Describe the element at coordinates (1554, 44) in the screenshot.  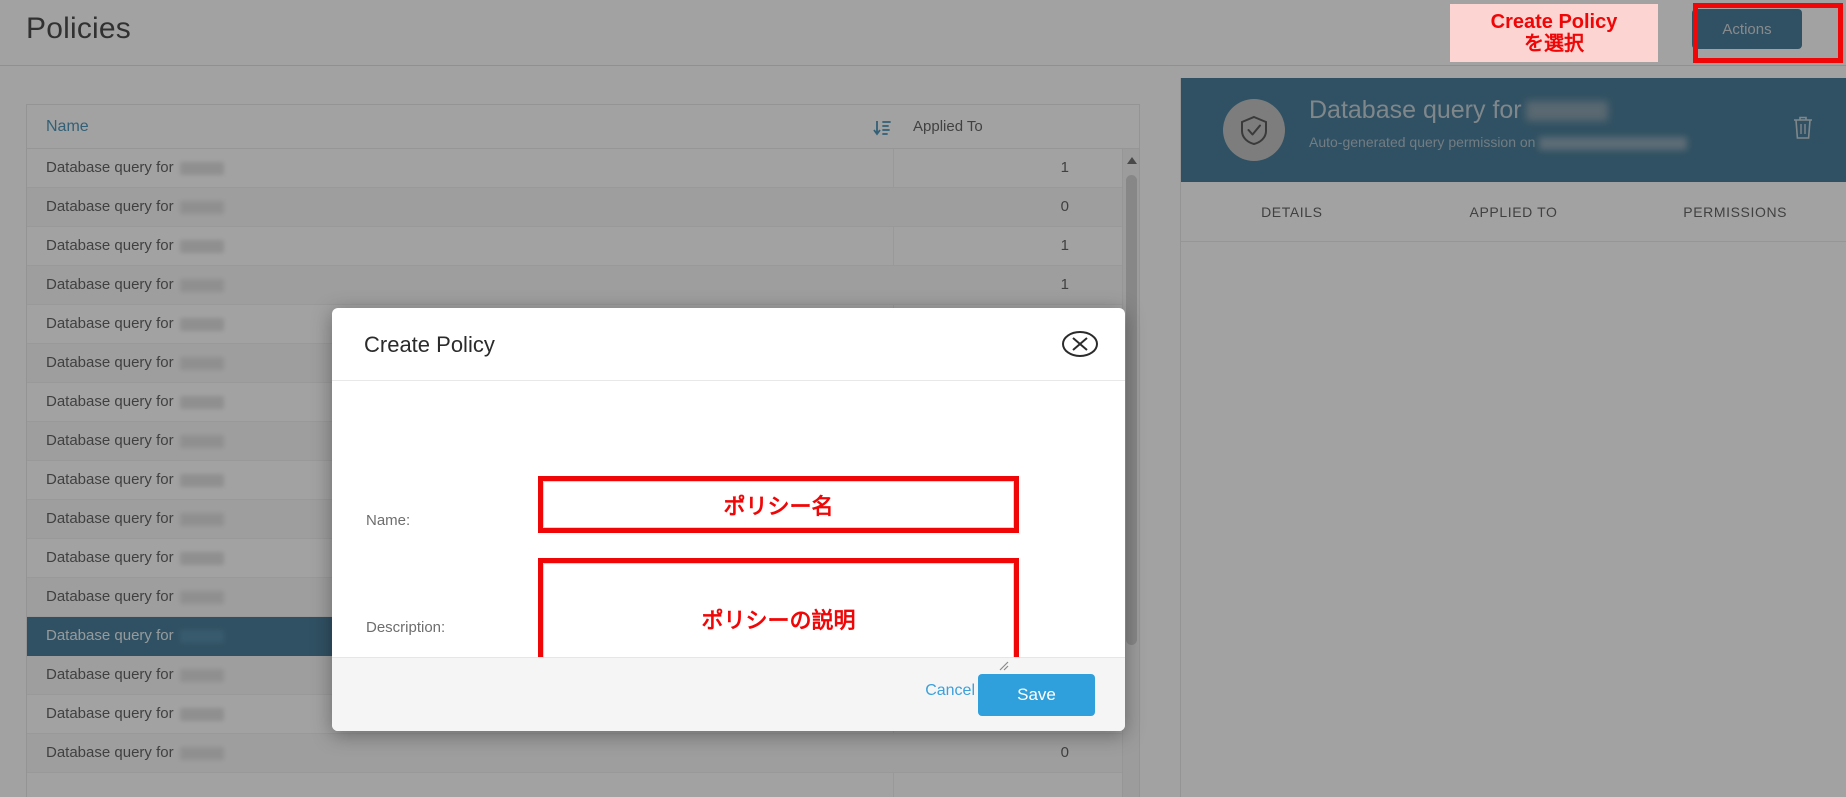
I see `annotation-line-2: を選択` at that location.